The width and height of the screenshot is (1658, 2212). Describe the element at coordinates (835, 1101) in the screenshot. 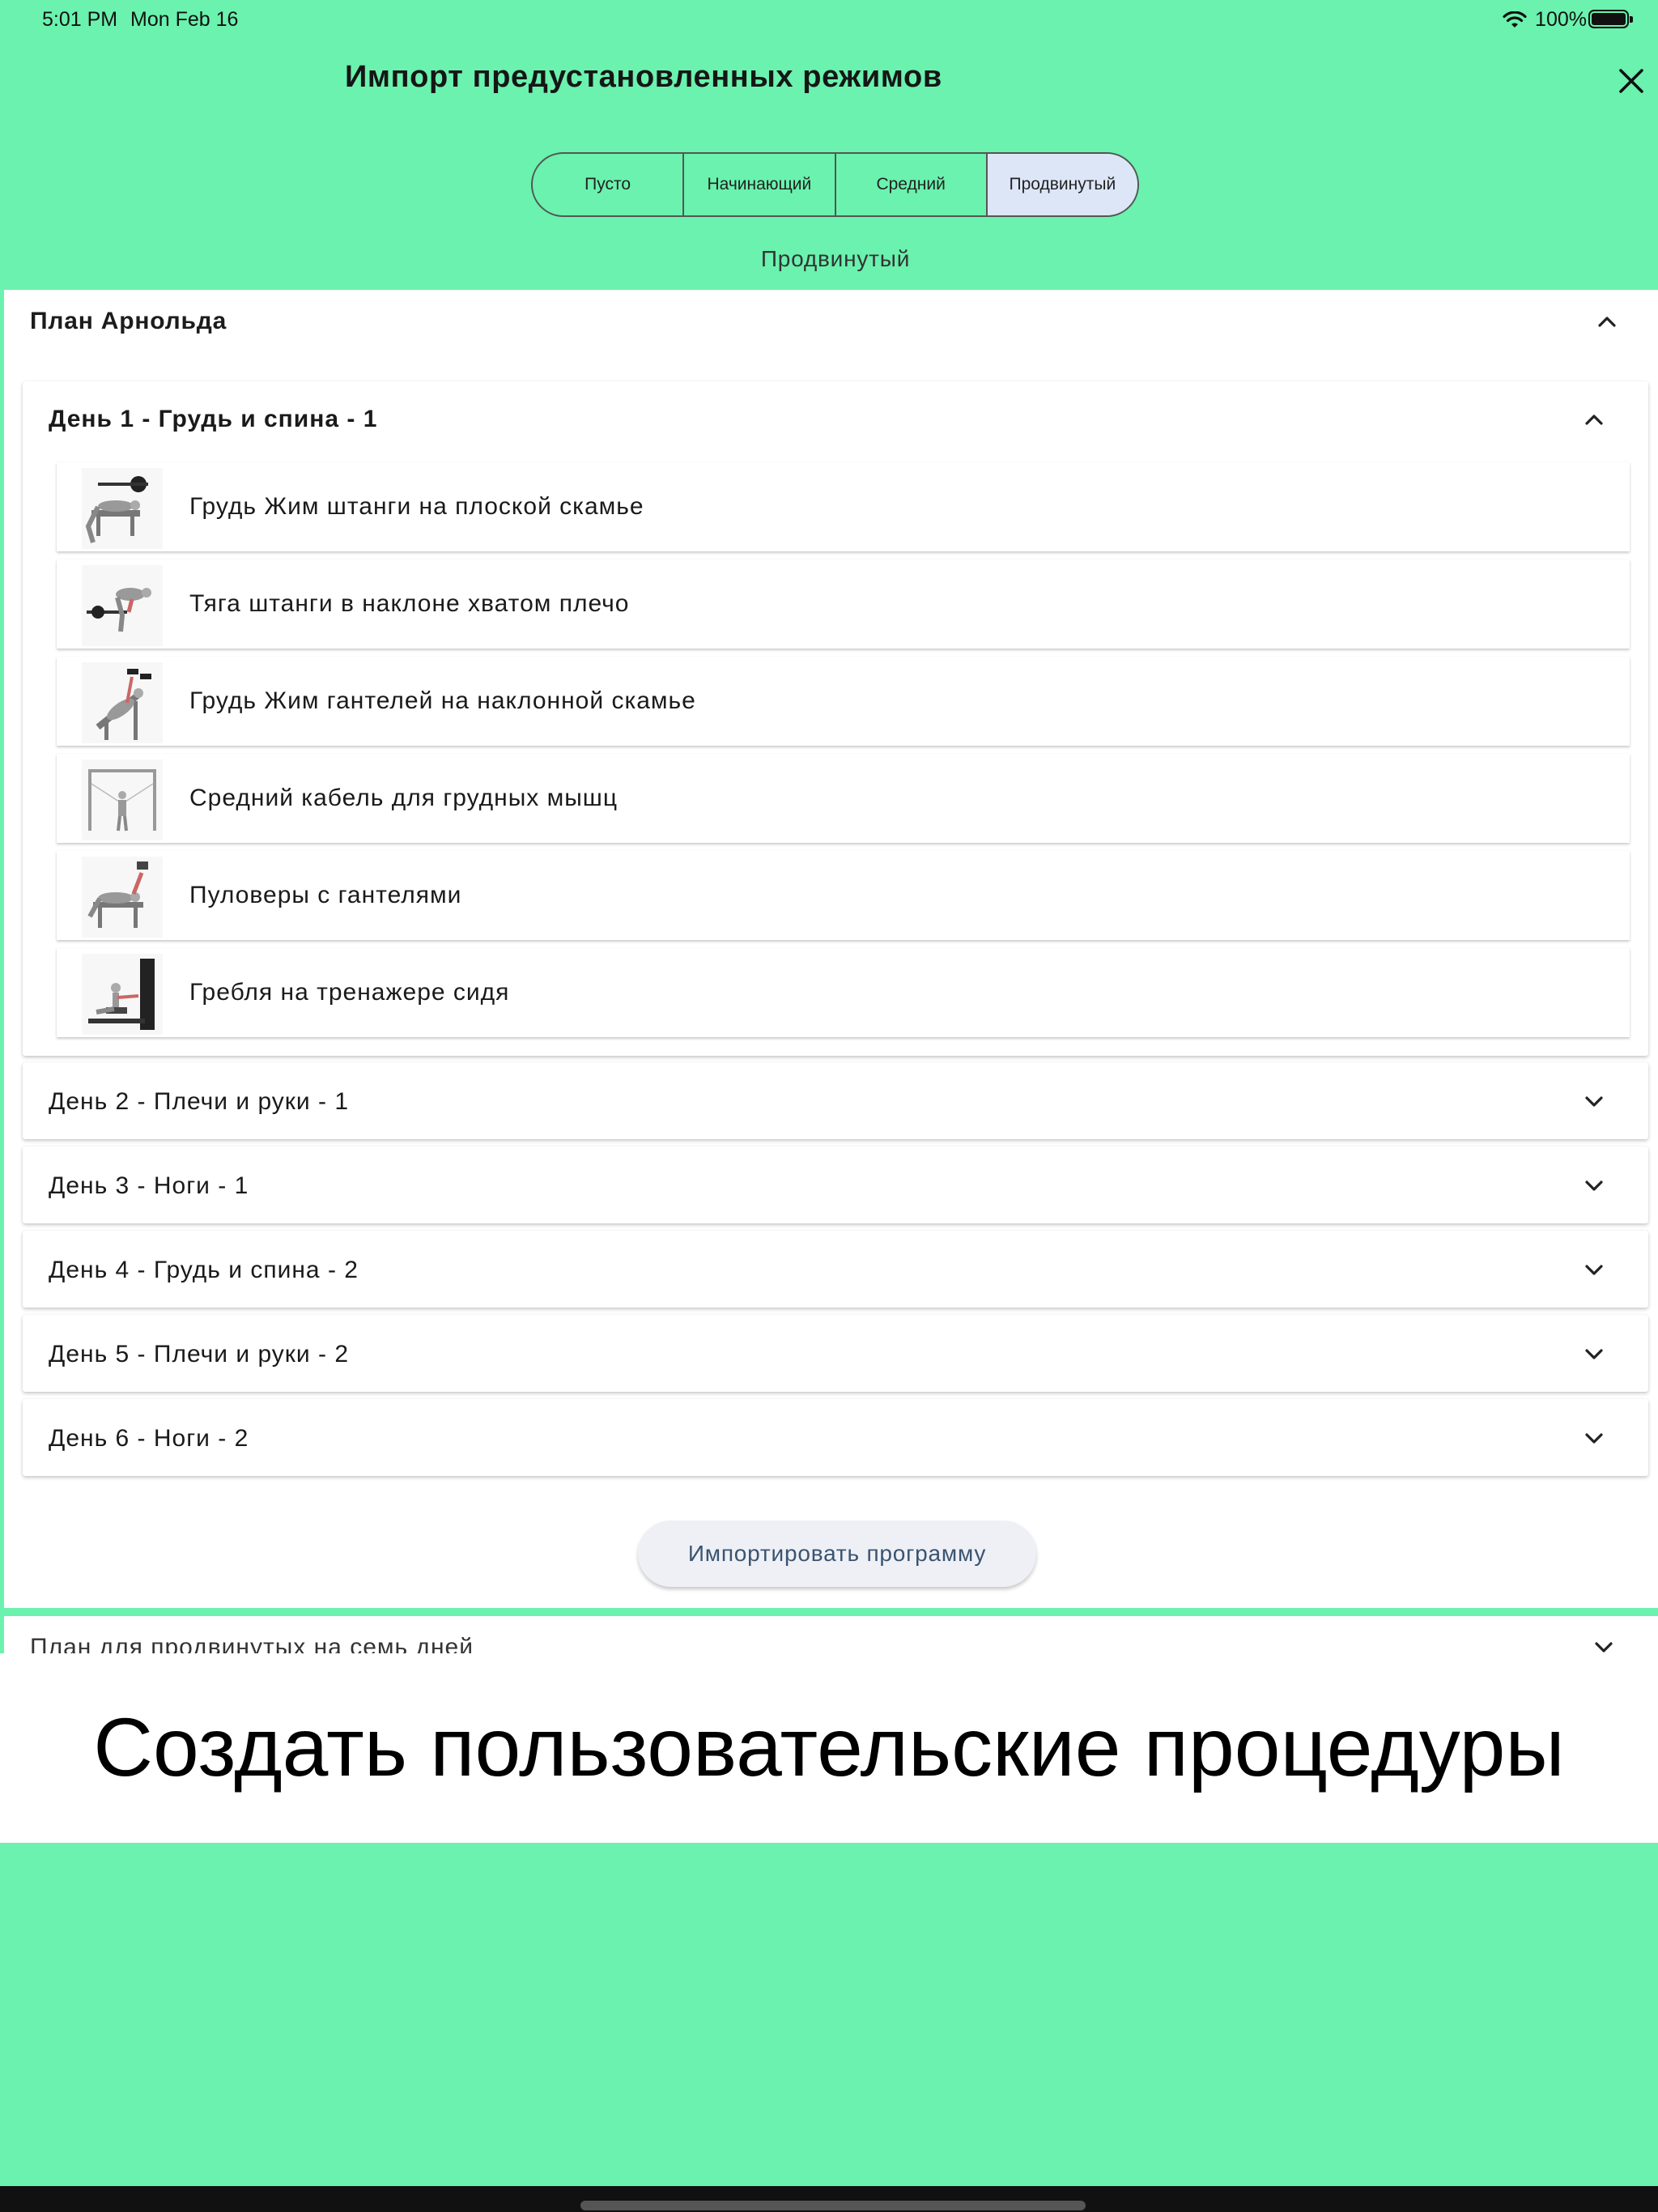

I see `day-card-collapsed: День 2 - Плечи и руки - 1` at that location.